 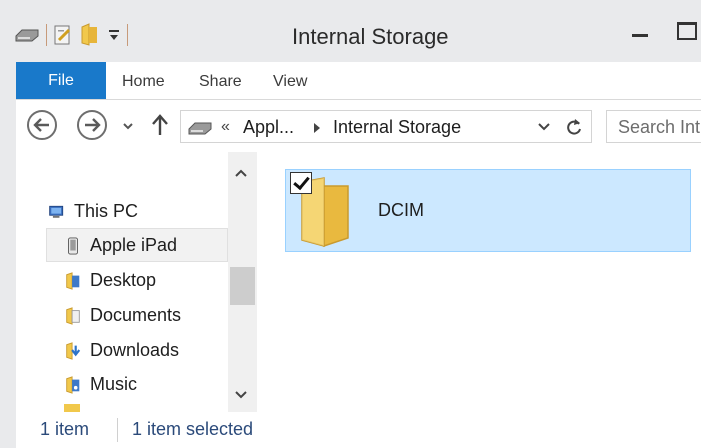 What do you see at coordinates (114, 35) in the screenshot?
I see `customize-qat-icon` at bounding box center [114, 35].